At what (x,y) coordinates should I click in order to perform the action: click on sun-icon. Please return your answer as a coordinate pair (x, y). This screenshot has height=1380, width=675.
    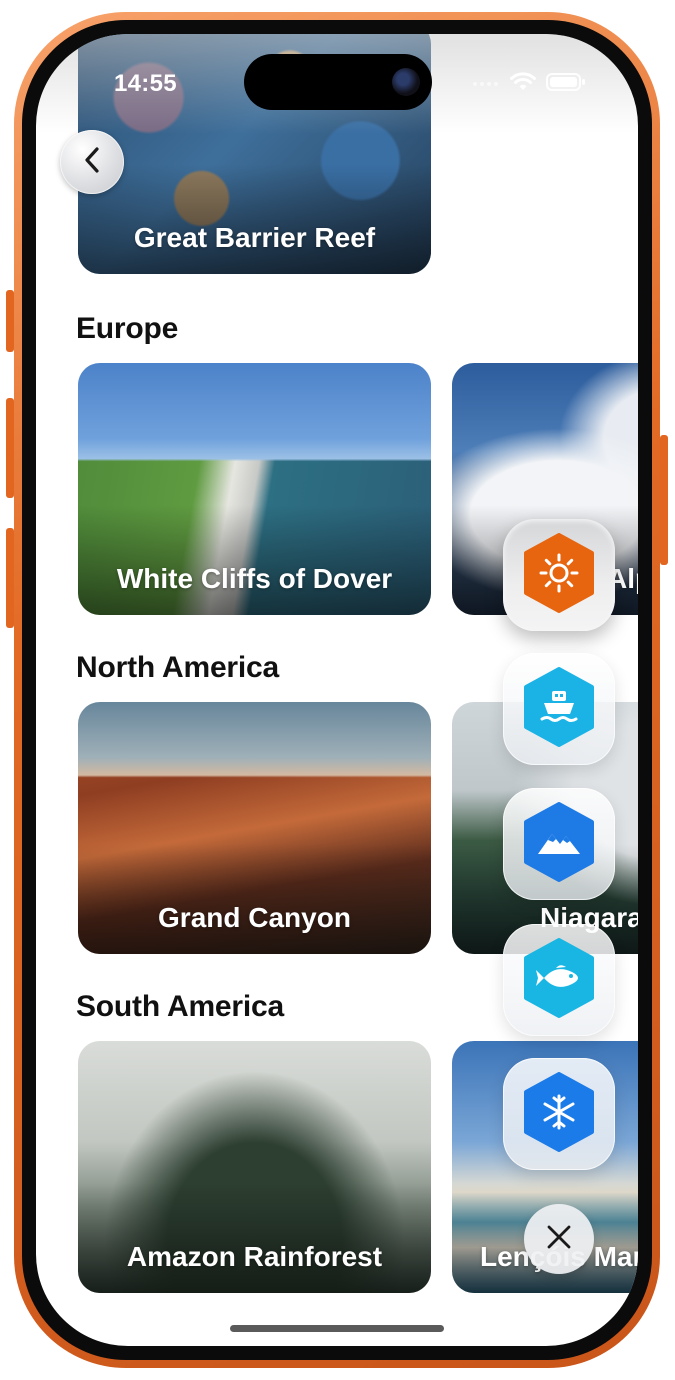
    Looking at the image, I should click on (559, 575).